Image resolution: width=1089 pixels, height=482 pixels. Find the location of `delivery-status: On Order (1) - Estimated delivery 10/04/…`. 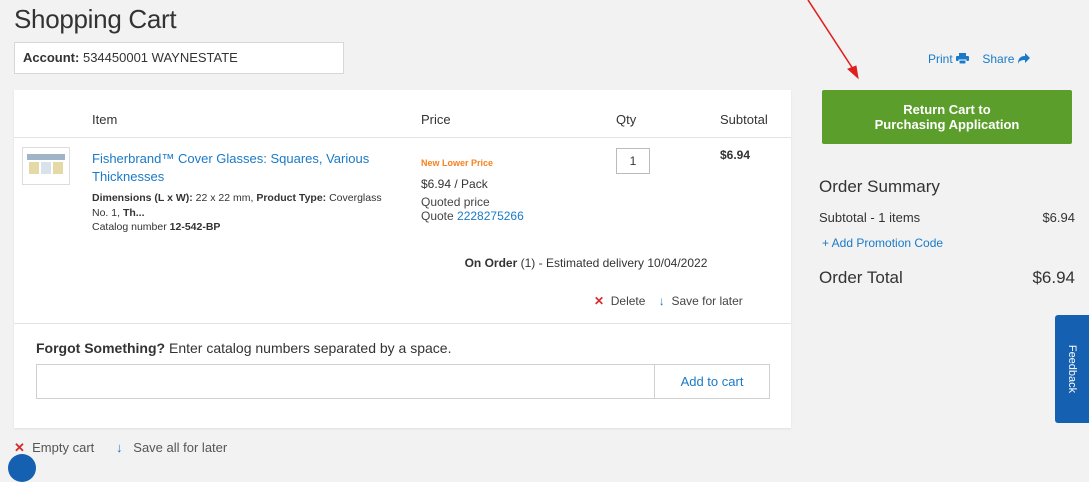

delivery-status: On Order (1) - Estimated delivery 10/04/… is located at coordinates (586, 263).